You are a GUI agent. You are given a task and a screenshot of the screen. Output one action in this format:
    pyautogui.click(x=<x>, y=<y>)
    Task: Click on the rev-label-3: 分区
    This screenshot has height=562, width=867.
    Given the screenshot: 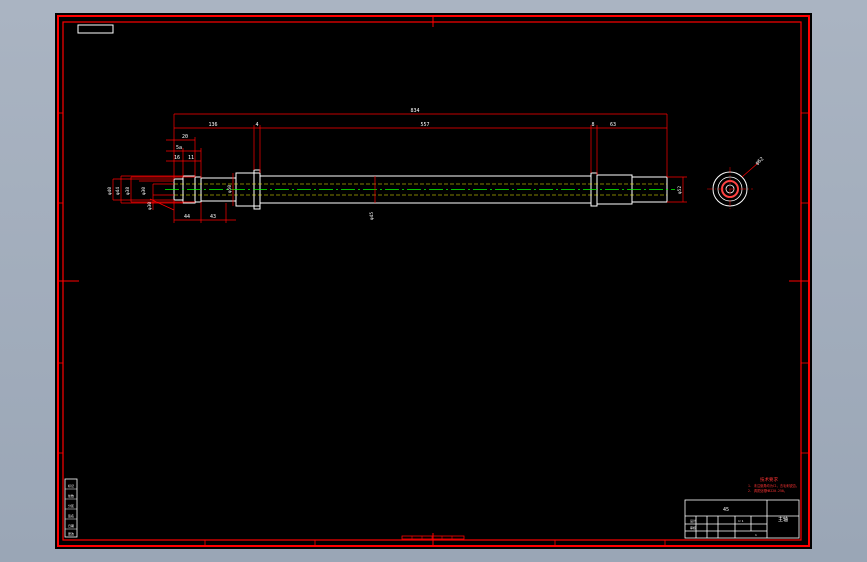 What is the action you would take?
    pyautogui.click(x=71, y=505)
    